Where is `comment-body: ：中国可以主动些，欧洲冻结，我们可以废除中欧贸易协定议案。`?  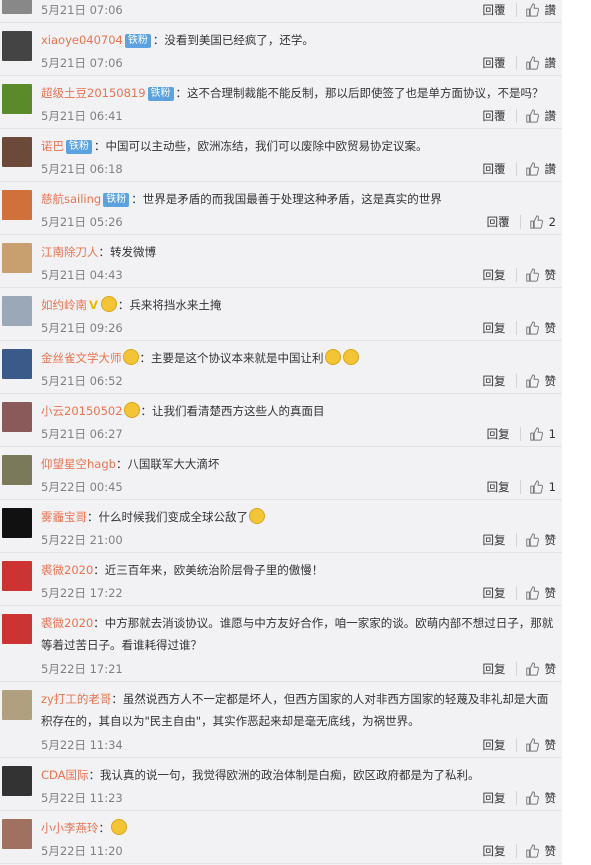
comment-body: ：中国可以主动些，欧洲冻结，我们可以废除中欧贸易协定议案。 is located at coordinates (261, 146).